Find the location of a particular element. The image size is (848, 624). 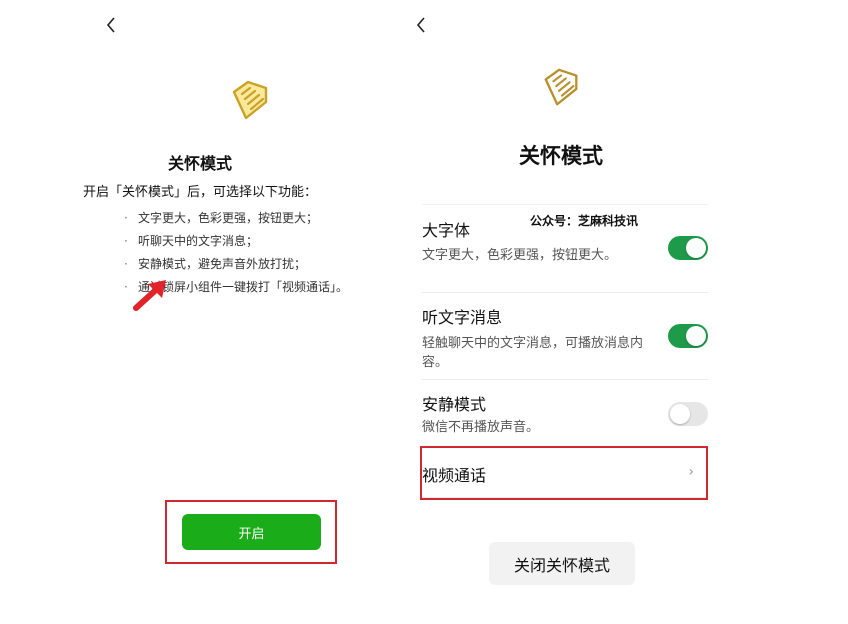

listen-text-toggle is located at coordinates (688, 336).